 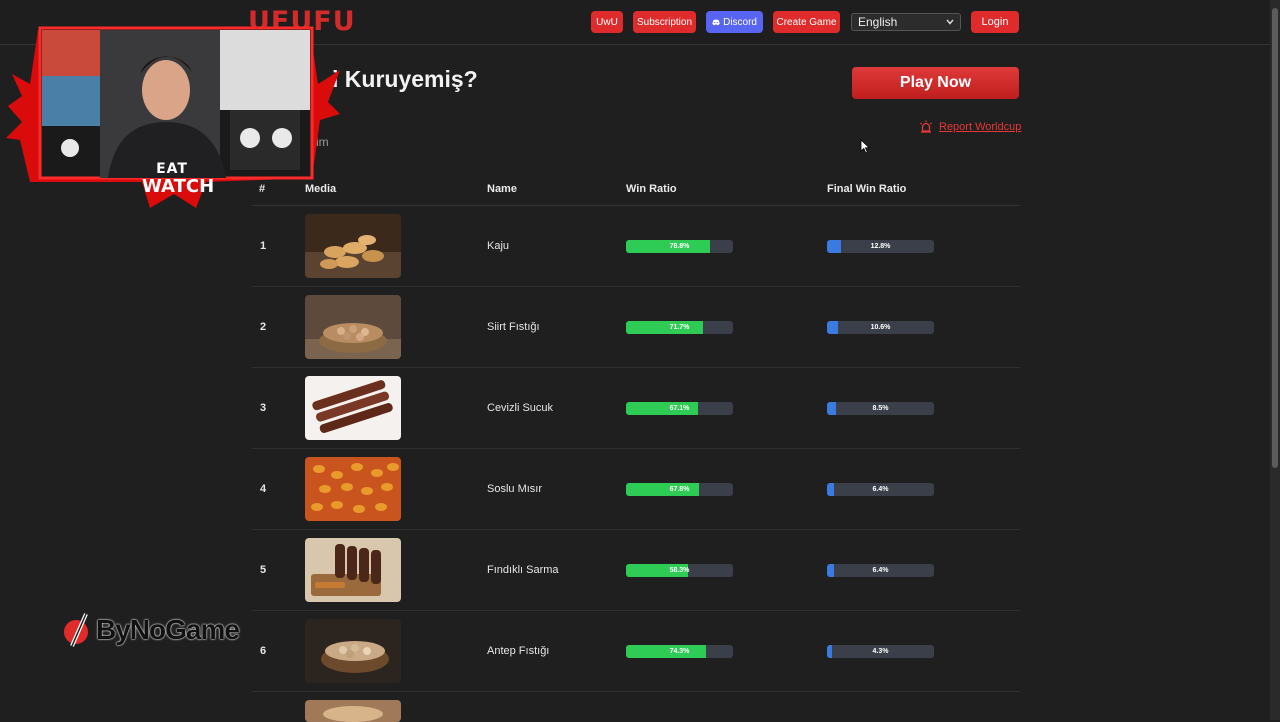 What do you see at coordinates (263, 327) in the screenshot?
I see `row-rank: 2` at bounding box center [263, 327].